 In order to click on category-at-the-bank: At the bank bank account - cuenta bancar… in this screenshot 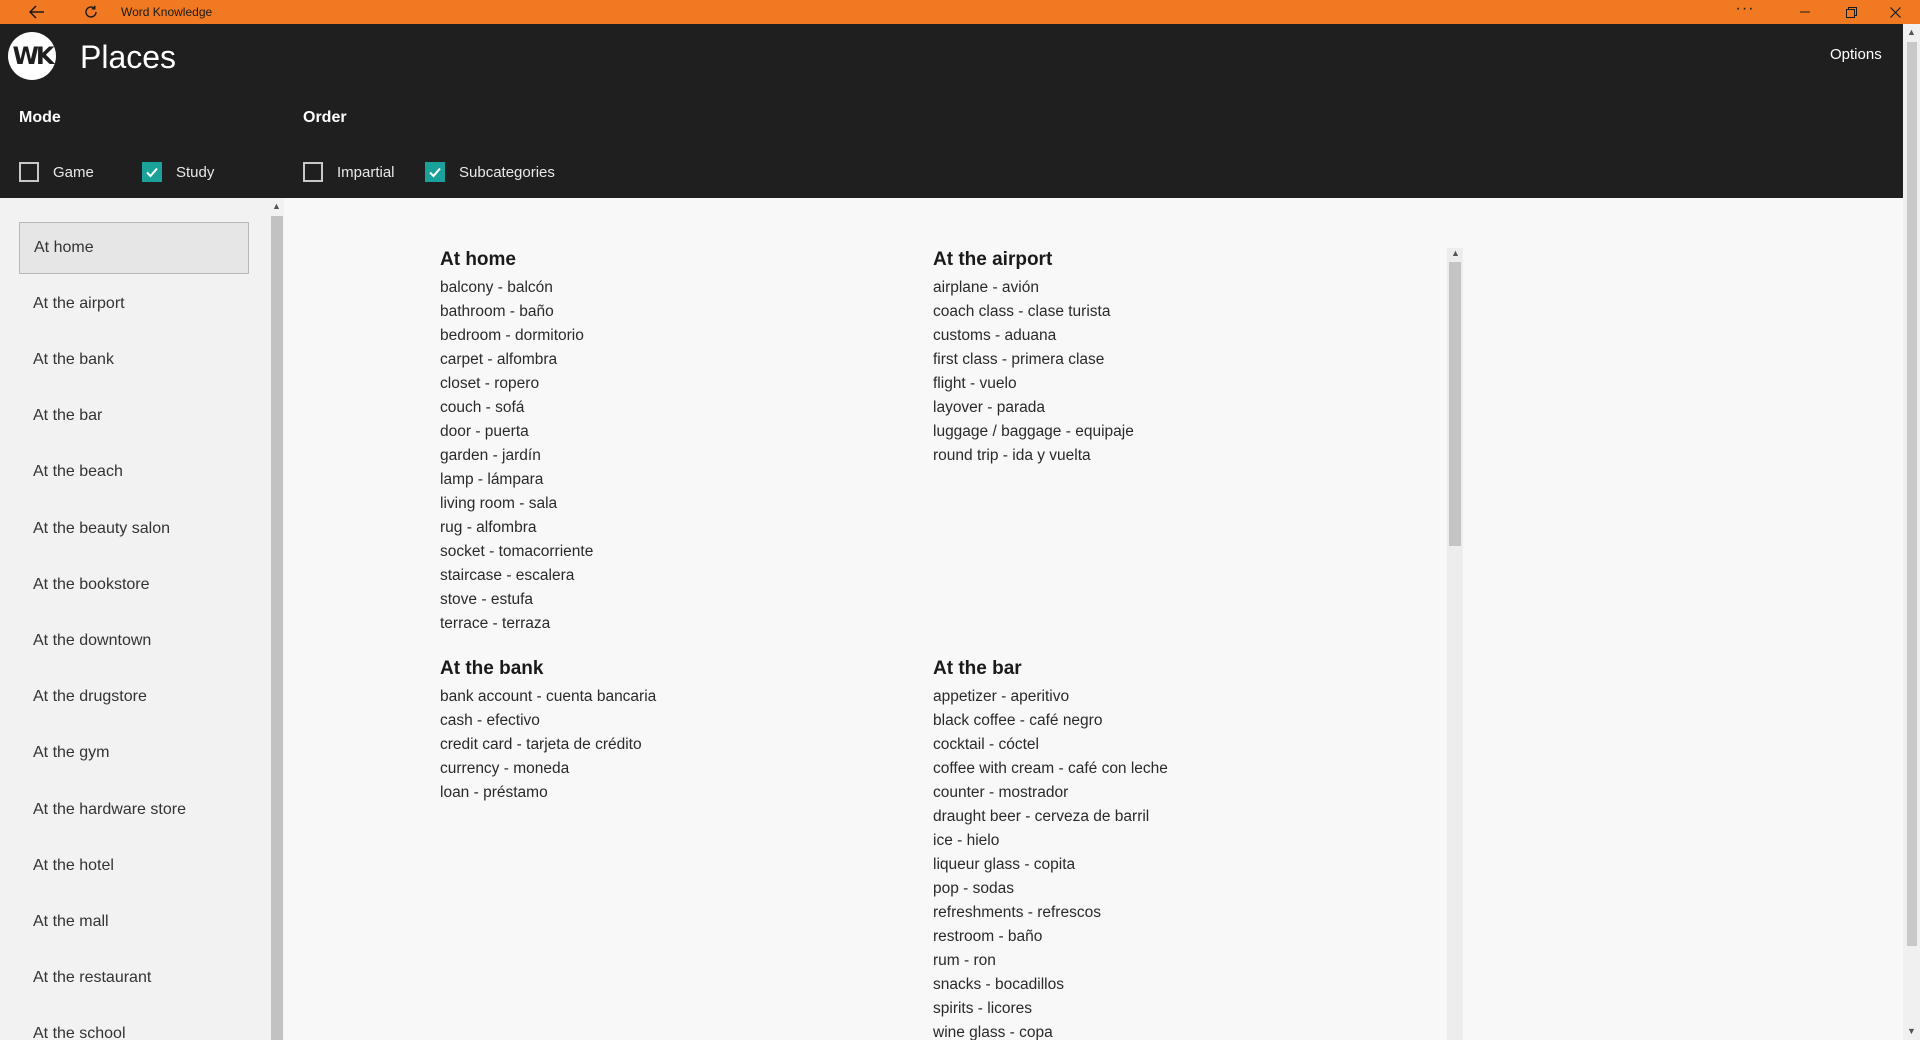, I will do `click(680, 731)`.